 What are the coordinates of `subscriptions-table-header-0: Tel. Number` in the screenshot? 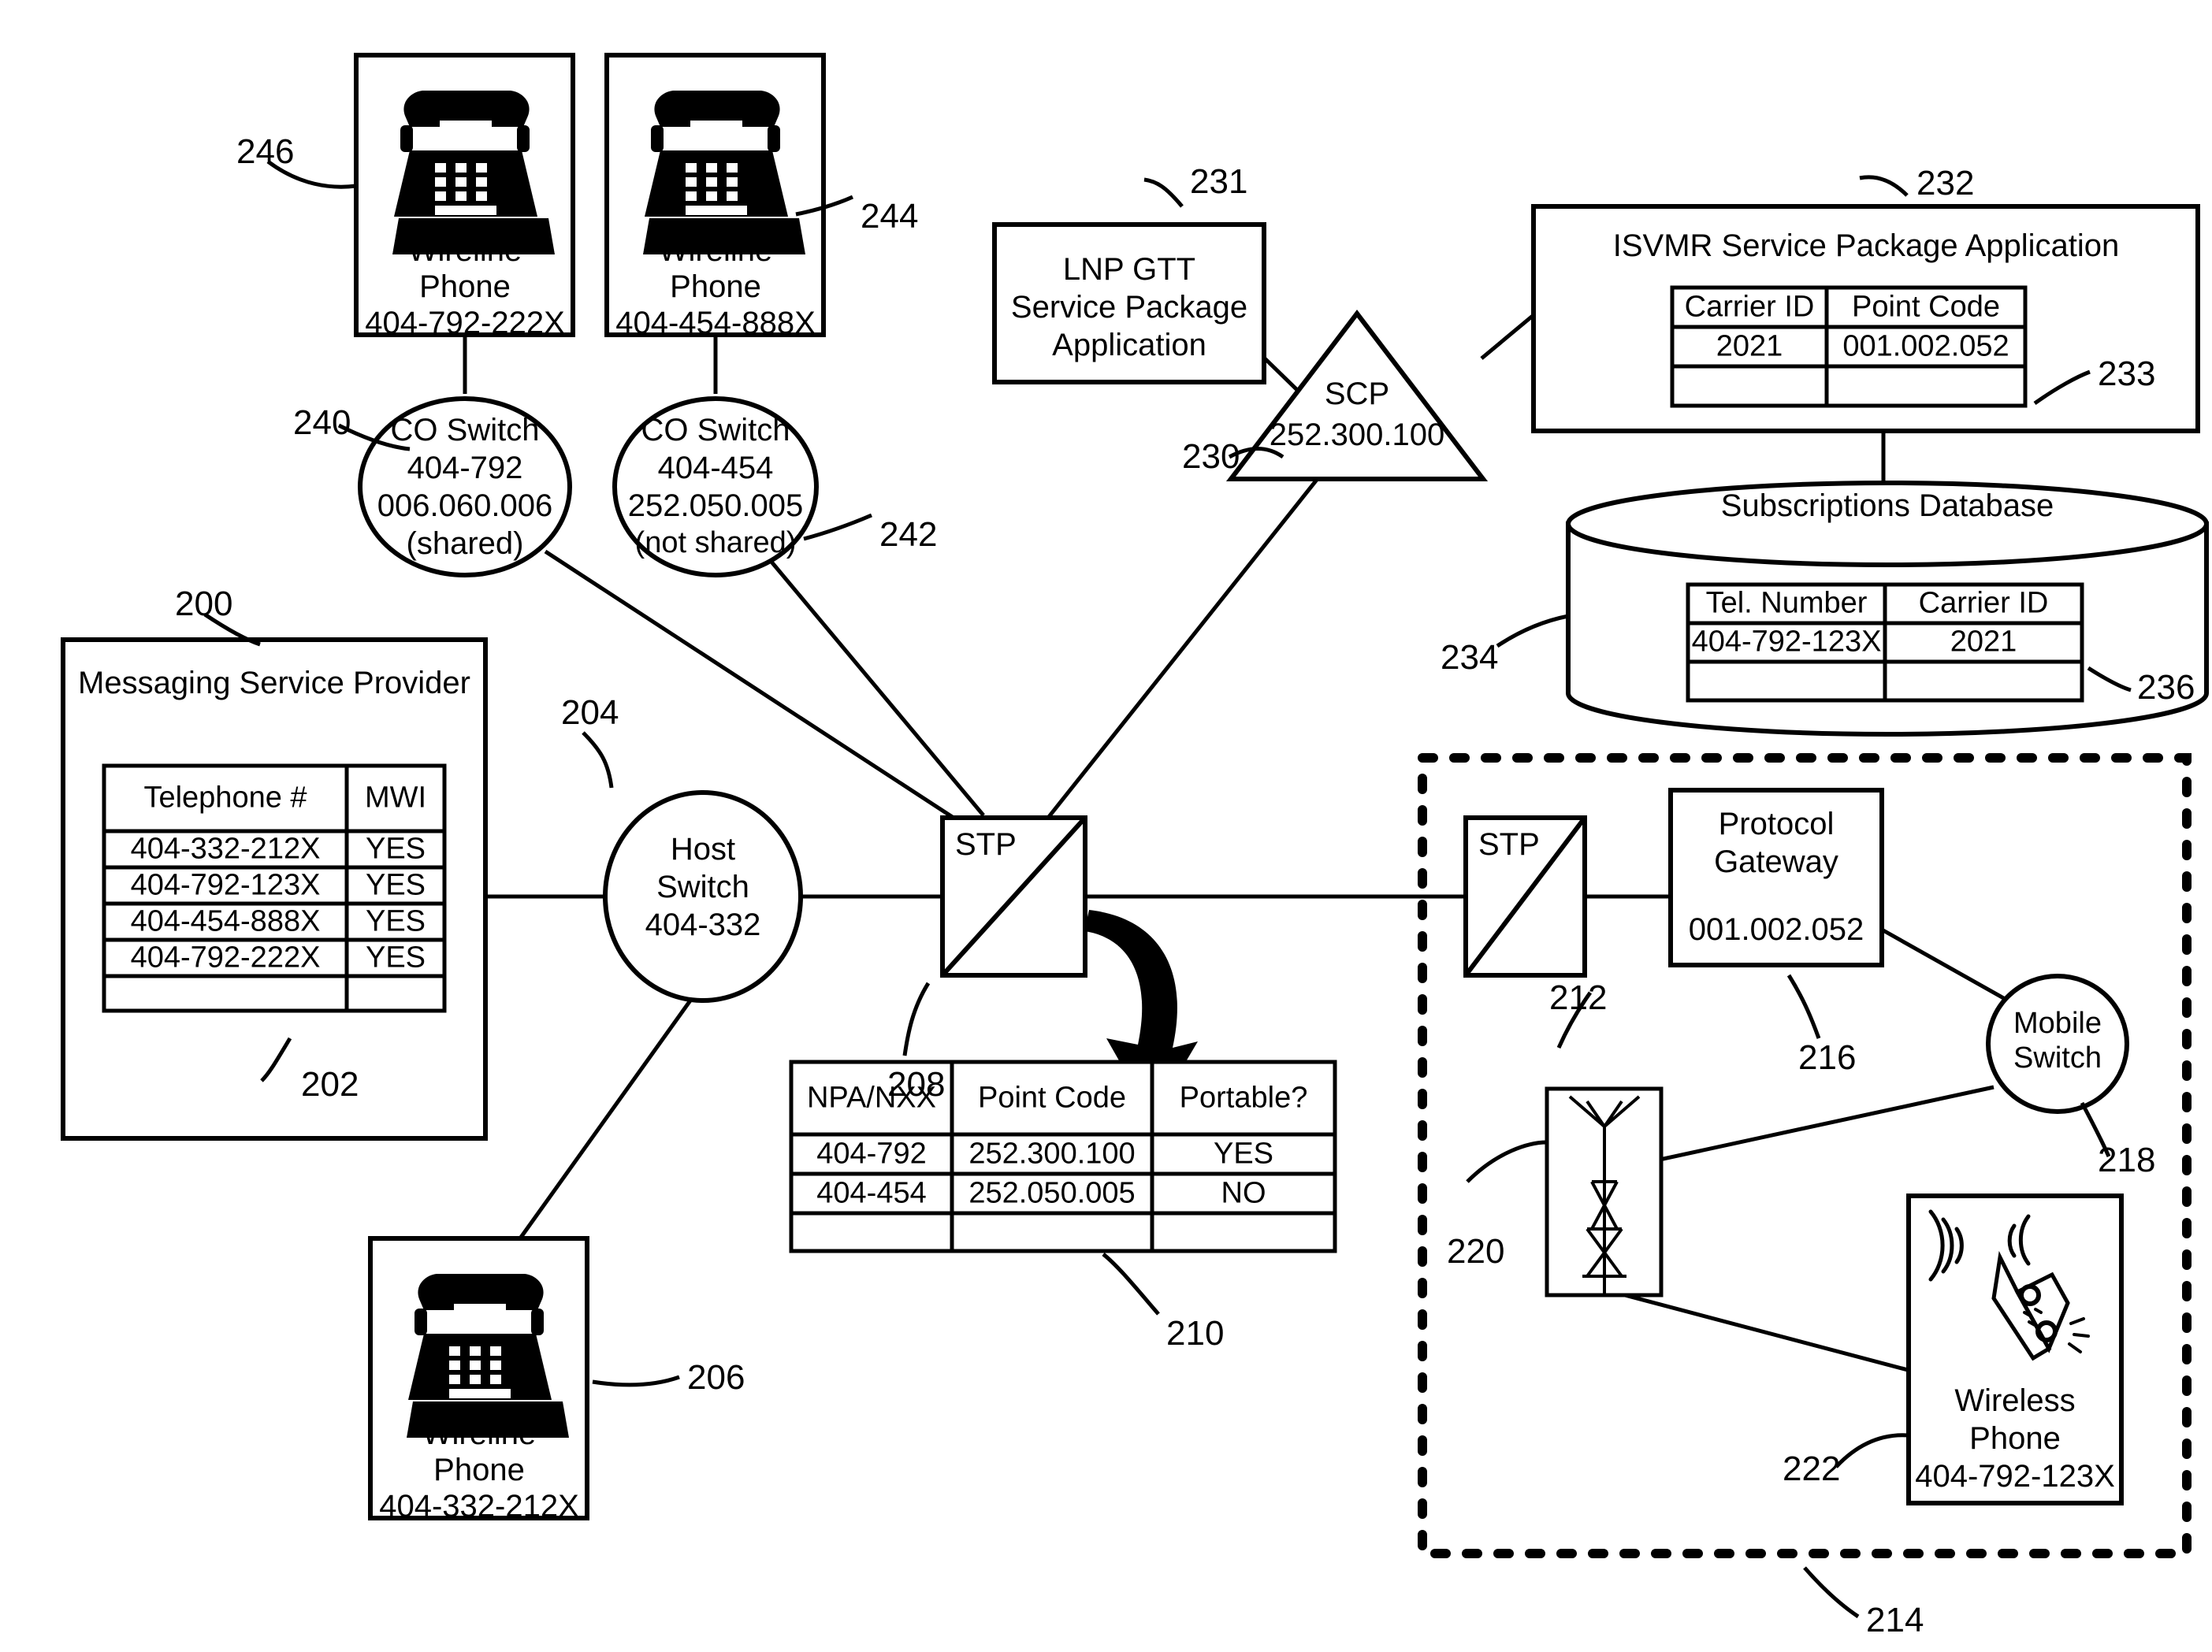 It's located at (1786, 603).